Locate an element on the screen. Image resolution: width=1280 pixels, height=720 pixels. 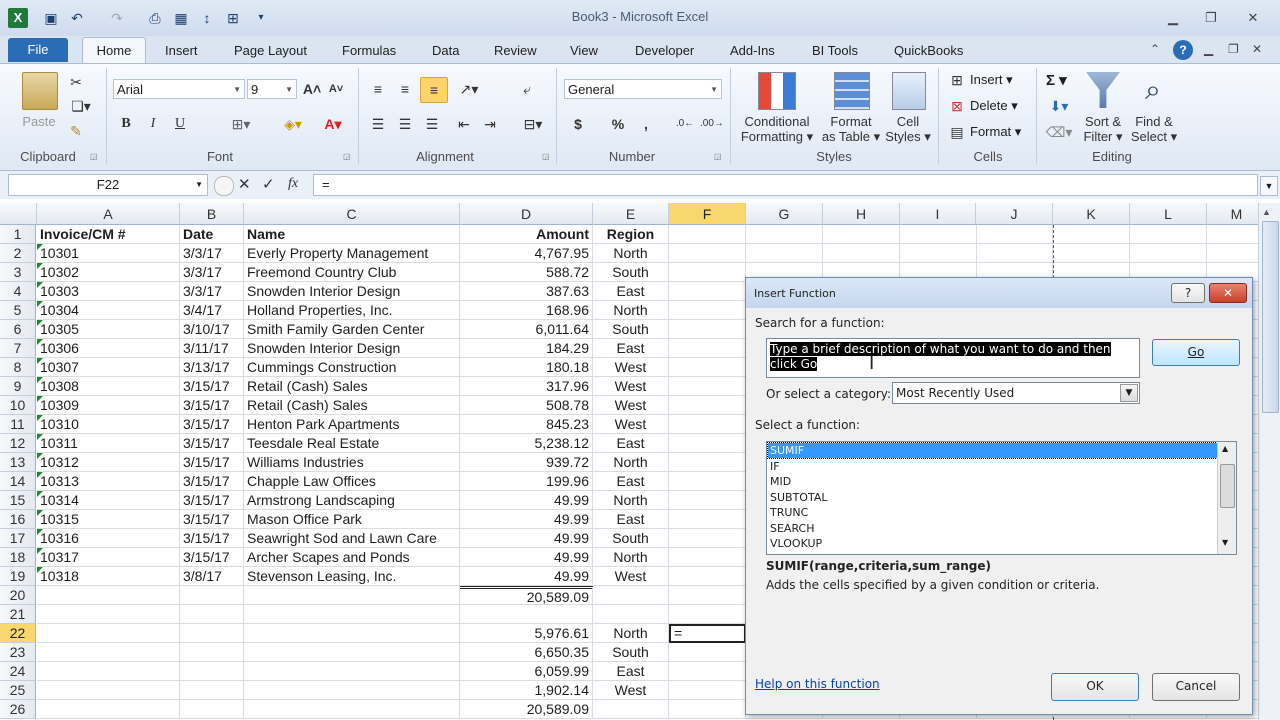
tab-home: Home is located at coordinates (114, 51).